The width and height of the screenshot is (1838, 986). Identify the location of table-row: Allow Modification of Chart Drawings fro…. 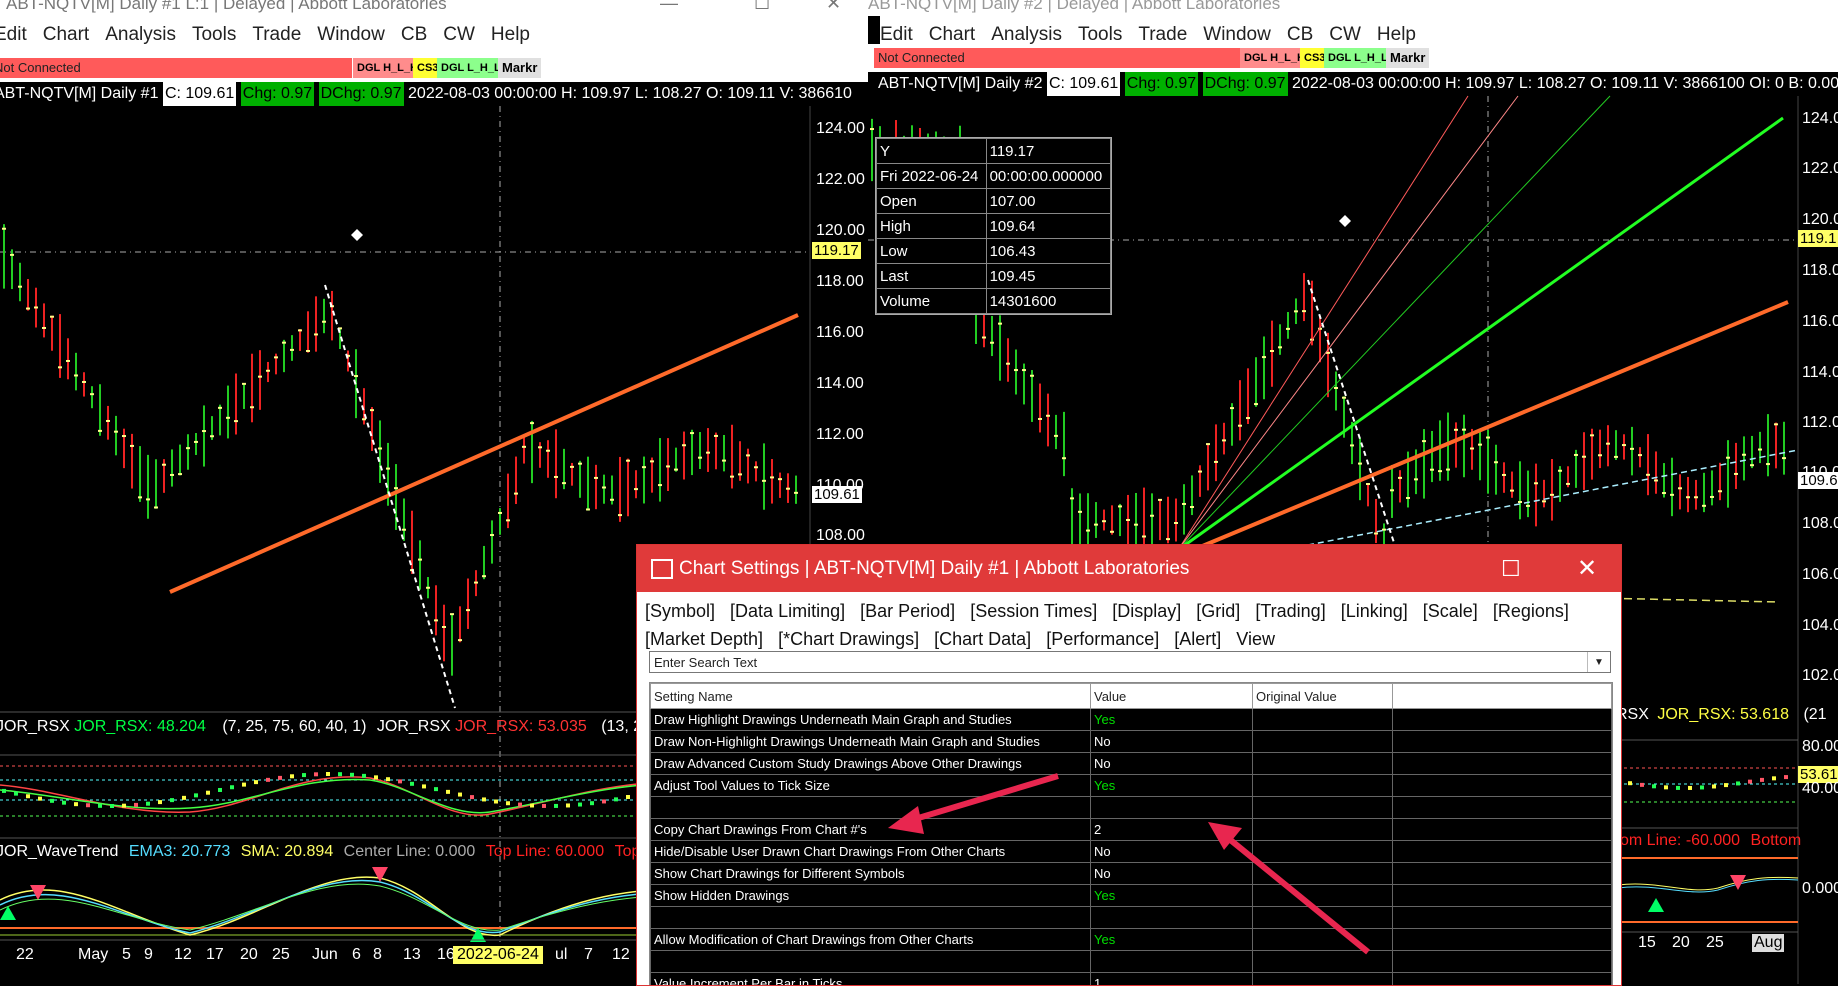
(1131, 940).